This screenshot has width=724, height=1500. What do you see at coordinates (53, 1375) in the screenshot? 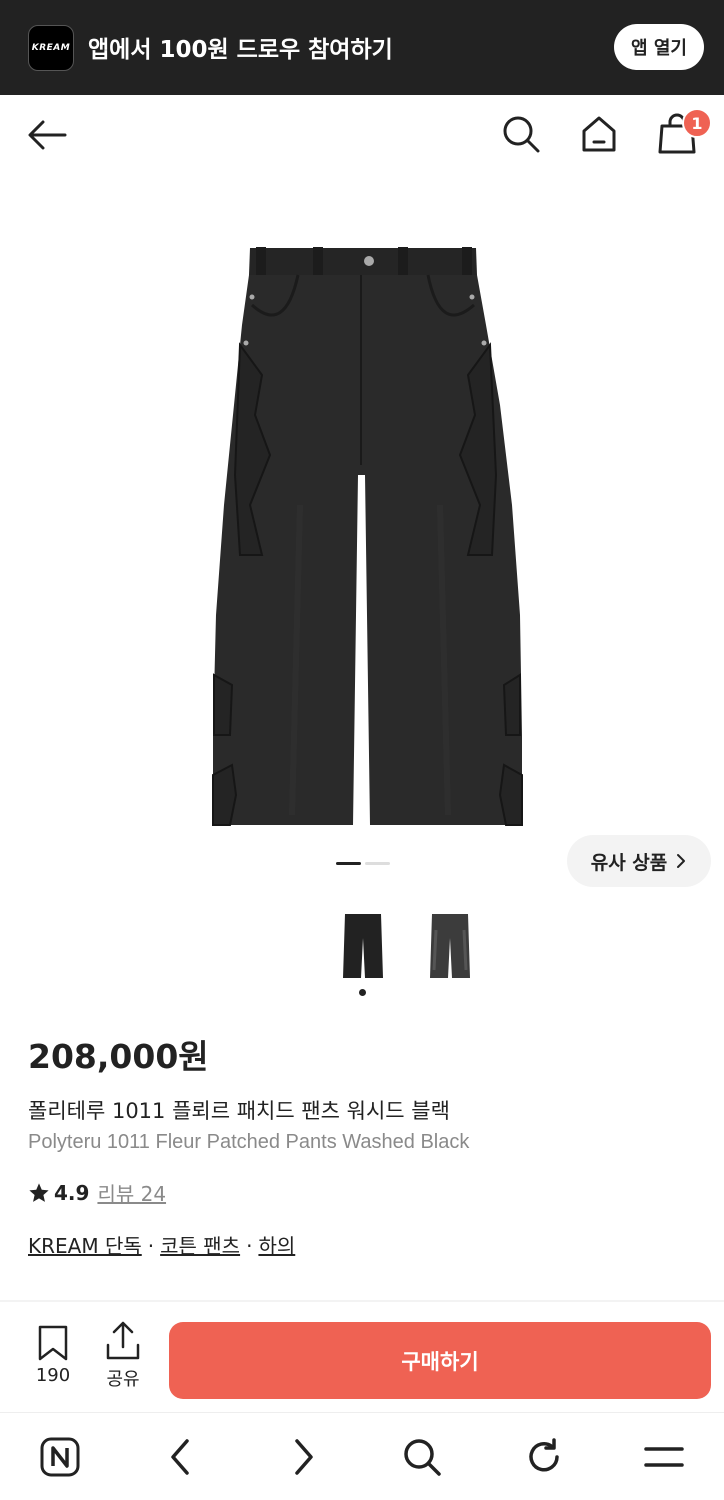
I see `bookmark-count: 190` at bounding box center [53, 1375].